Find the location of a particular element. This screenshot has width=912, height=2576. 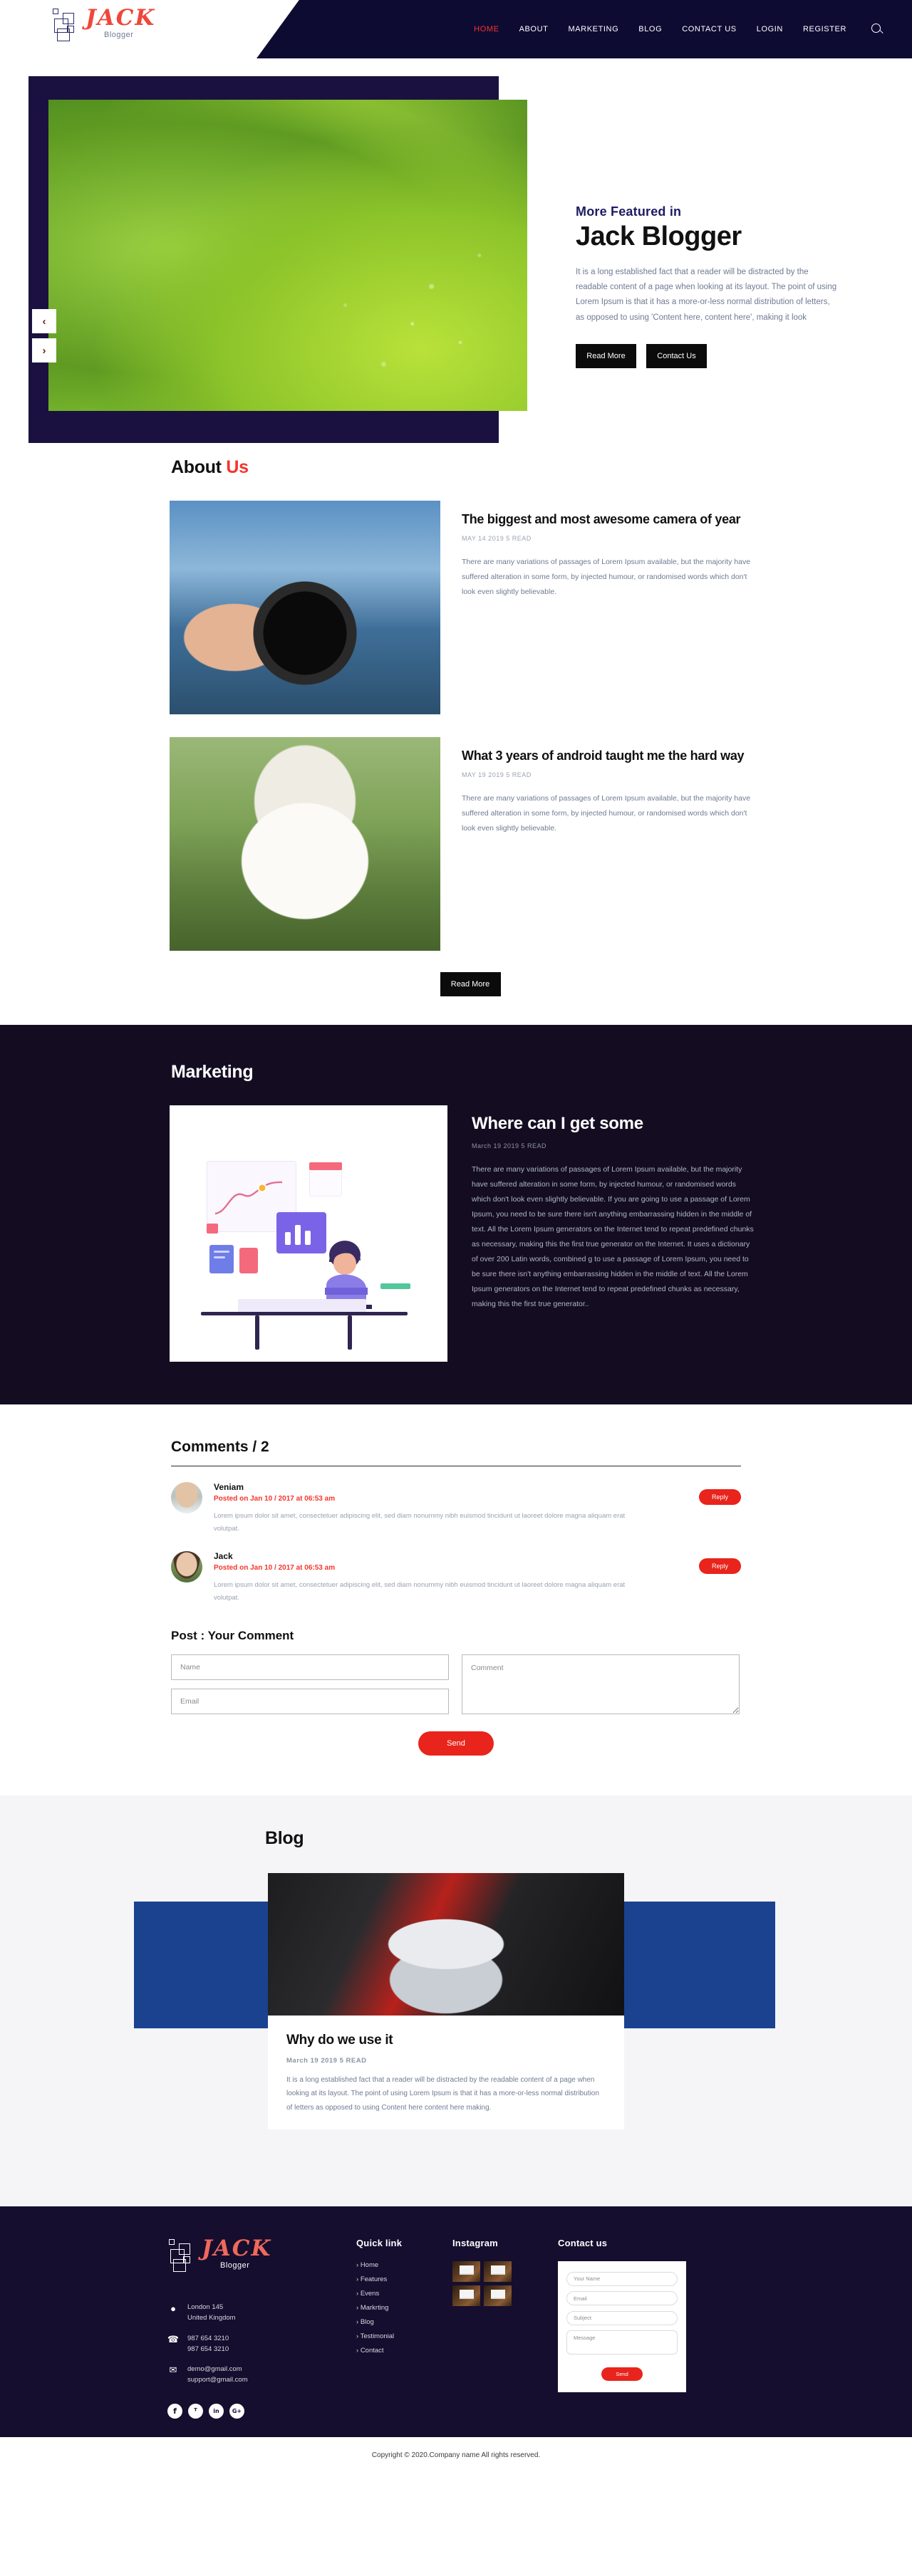

hero-image-leaves is located at coordinates (287, 255).